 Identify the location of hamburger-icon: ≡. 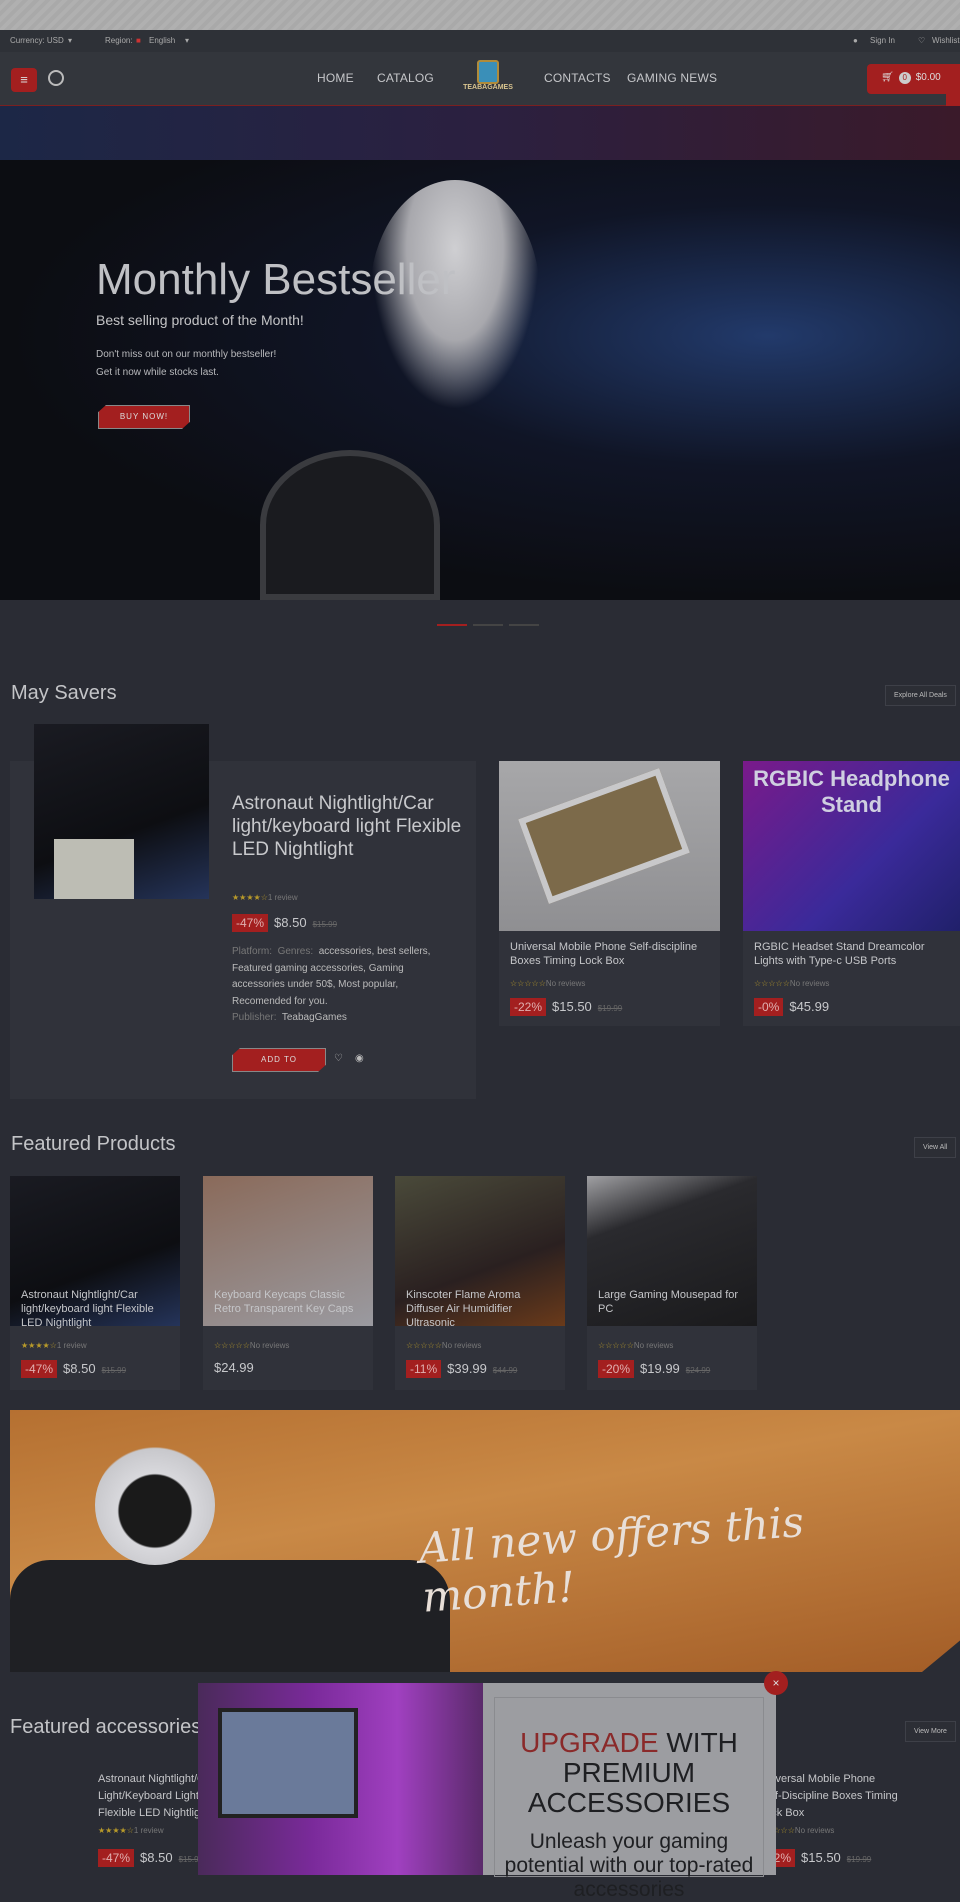
(24, 79).